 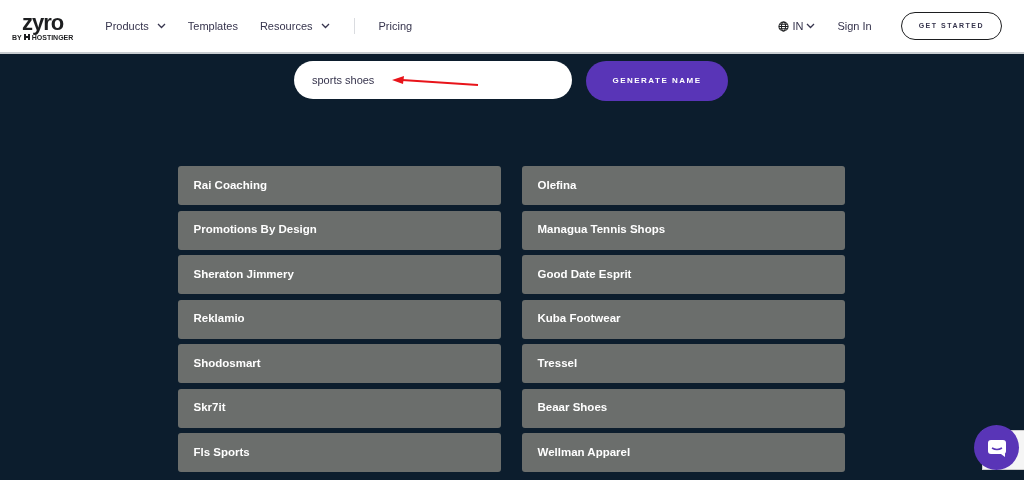 I want to click on sign-in-link: Sign In, so click(x=854, y=26).